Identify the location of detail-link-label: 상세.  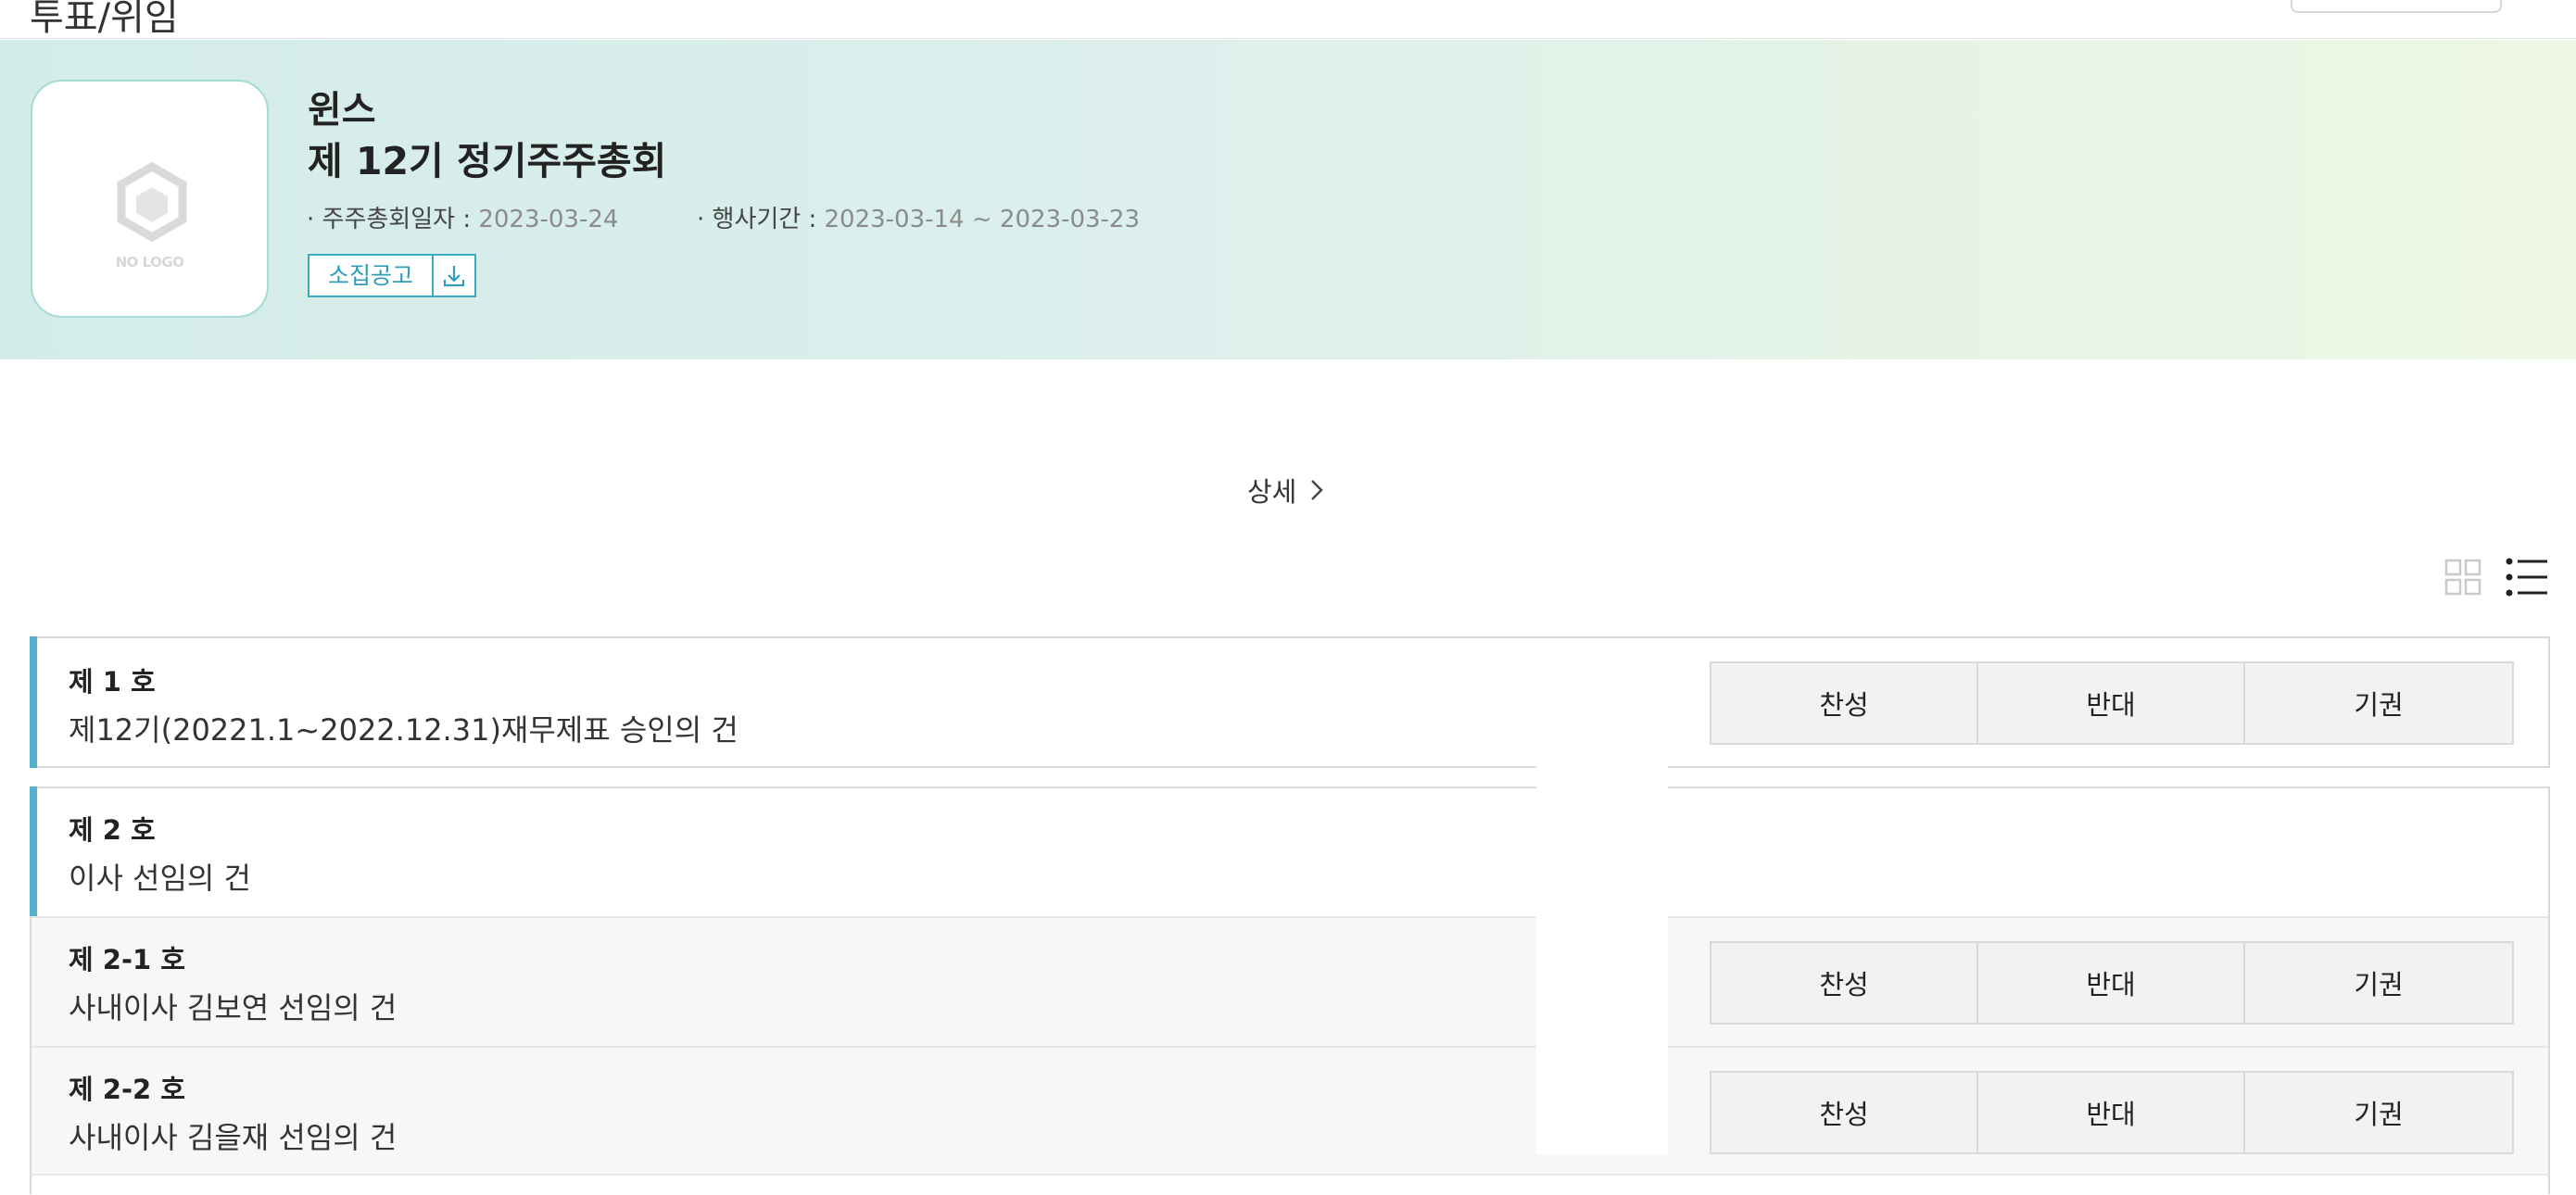
(1272, 492).